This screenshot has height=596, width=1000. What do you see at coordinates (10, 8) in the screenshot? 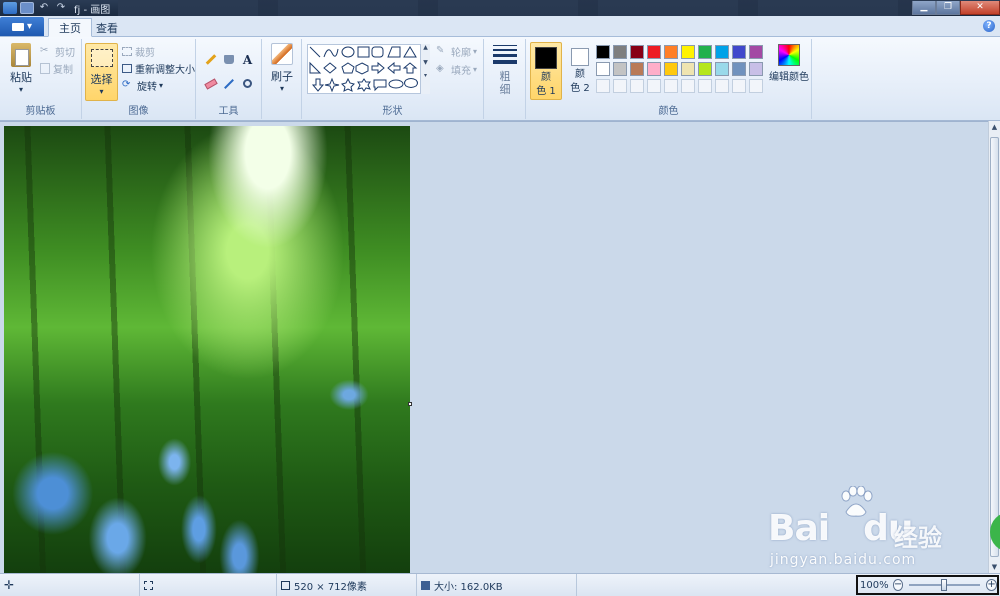
I see `app-menu-icon` at bounding box center [10, 8].